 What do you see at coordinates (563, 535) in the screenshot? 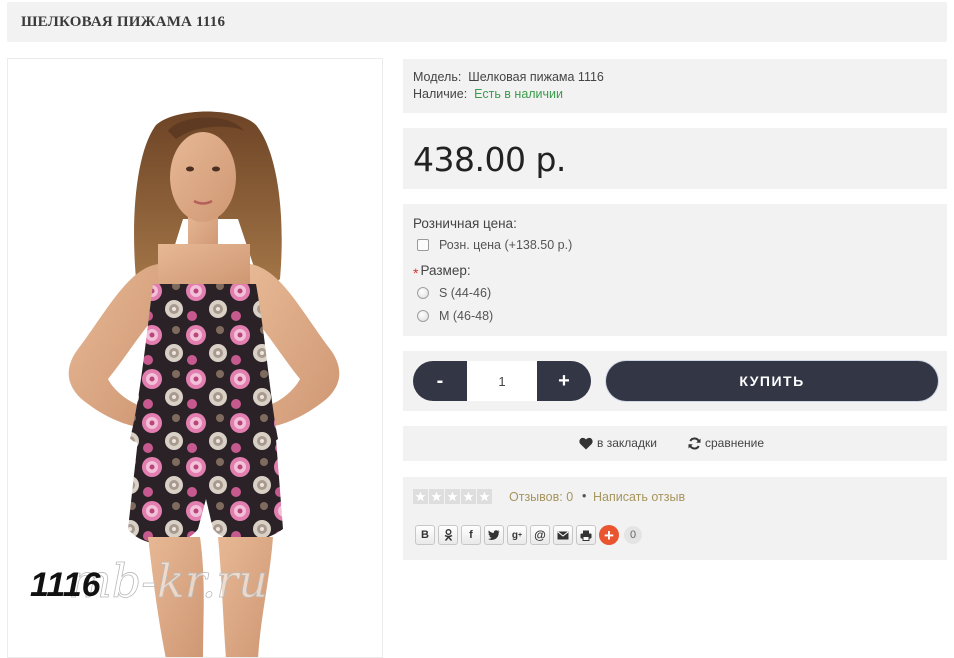
I see `email-icon` at bounding box center [563, 535].